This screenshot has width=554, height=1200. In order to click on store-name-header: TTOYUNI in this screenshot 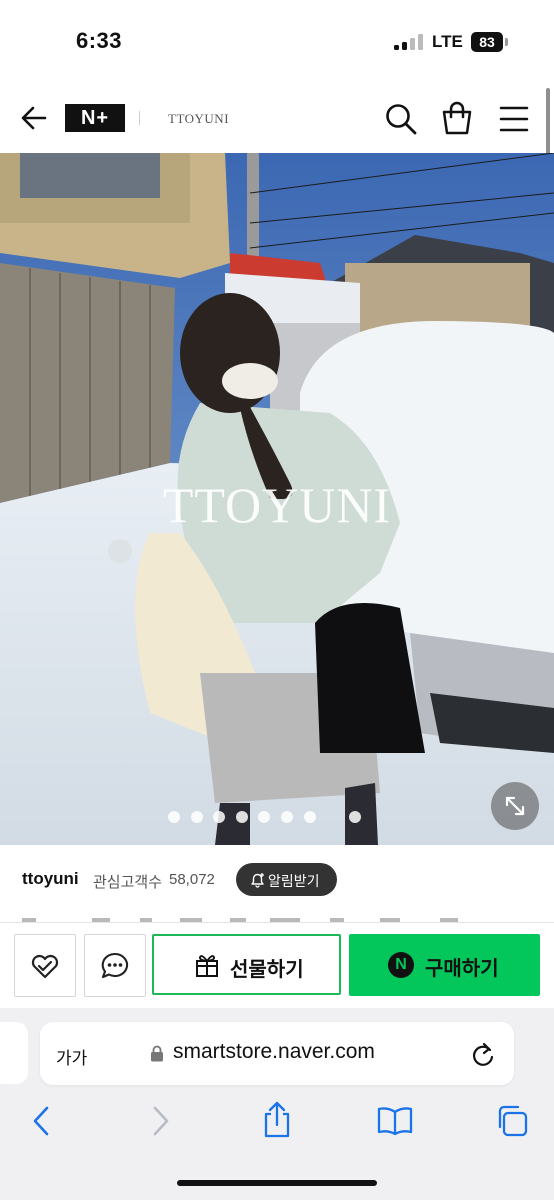, I will do `click(198, 119)`.